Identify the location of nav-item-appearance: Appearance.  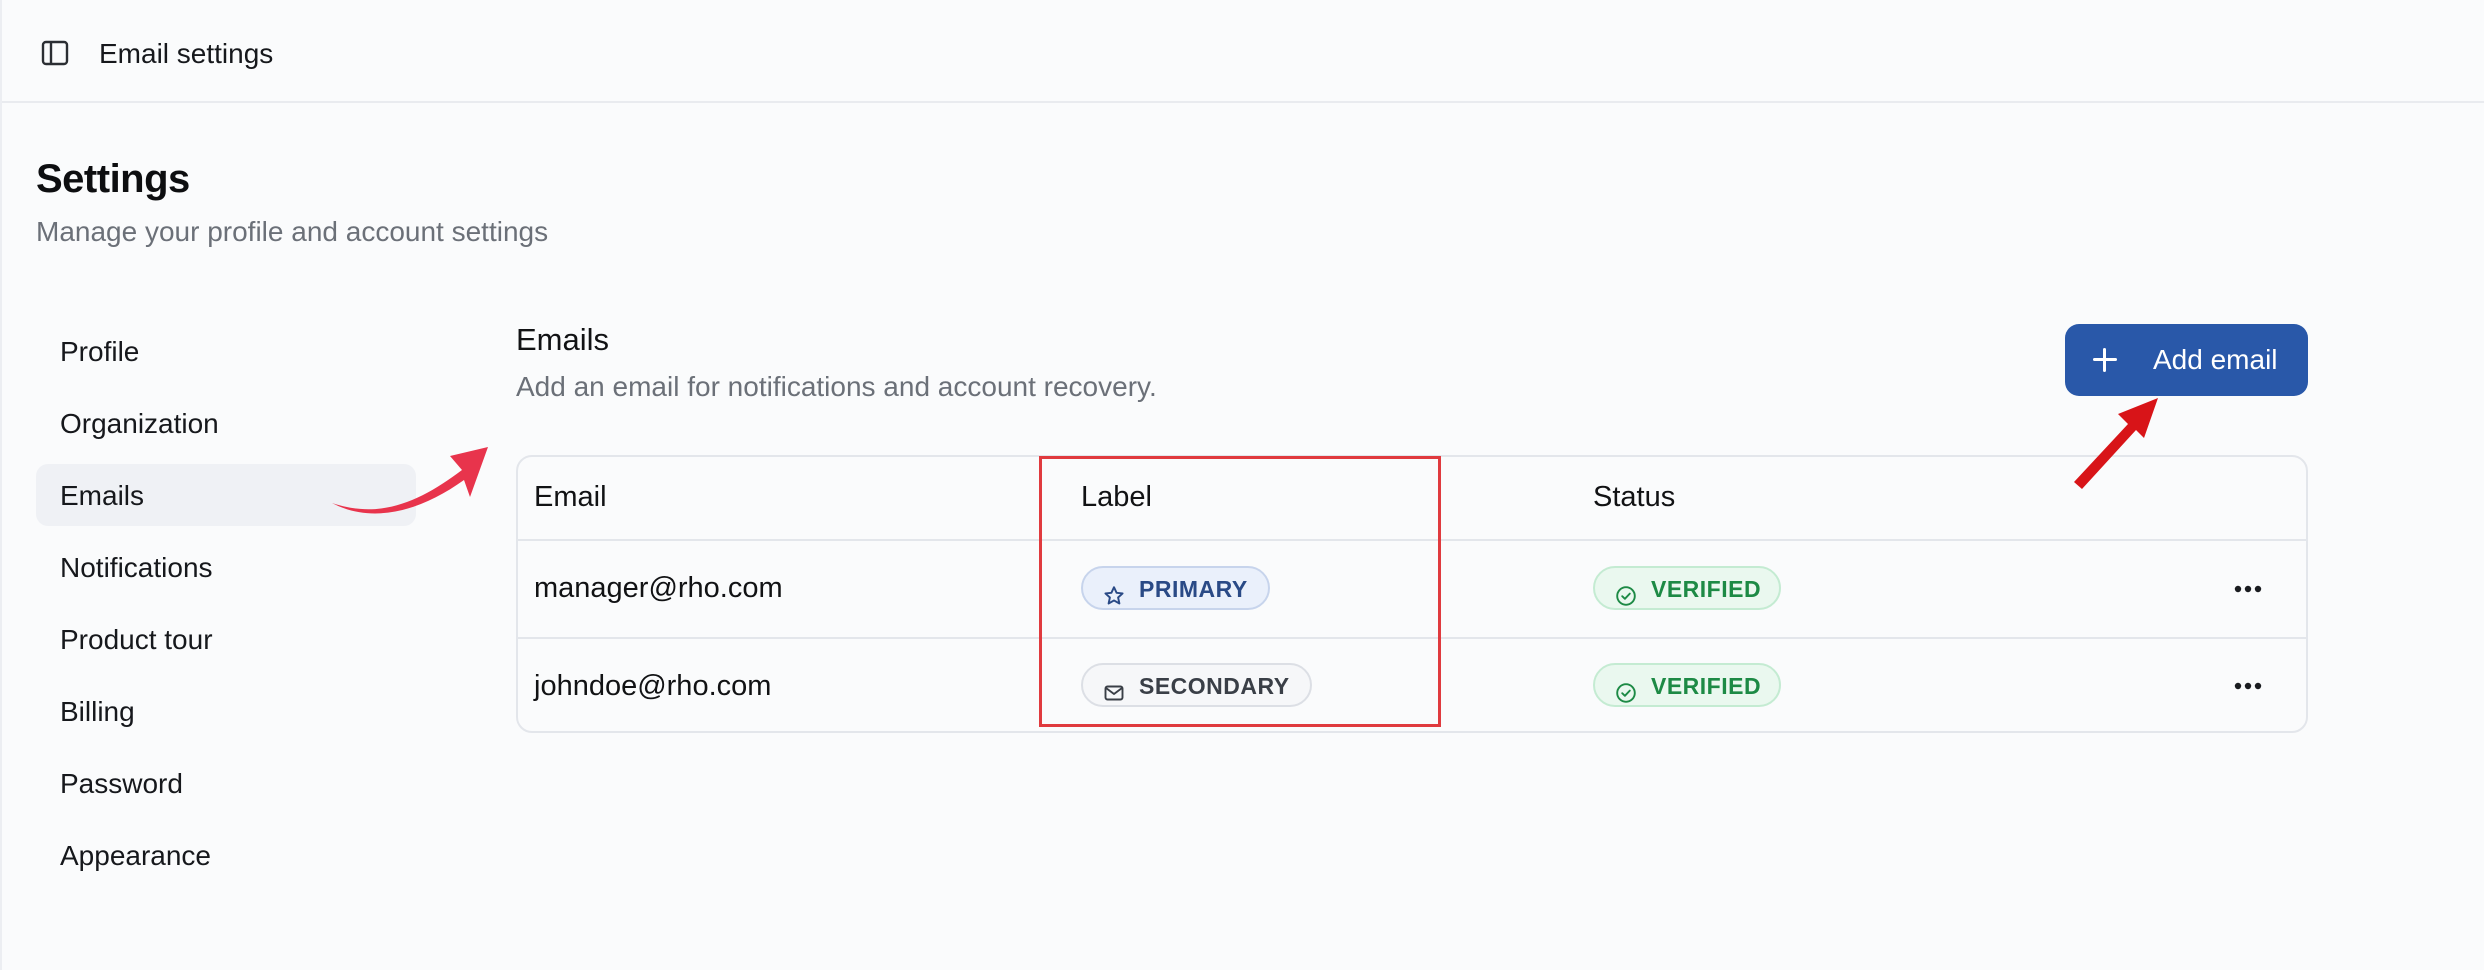
(226, 855).